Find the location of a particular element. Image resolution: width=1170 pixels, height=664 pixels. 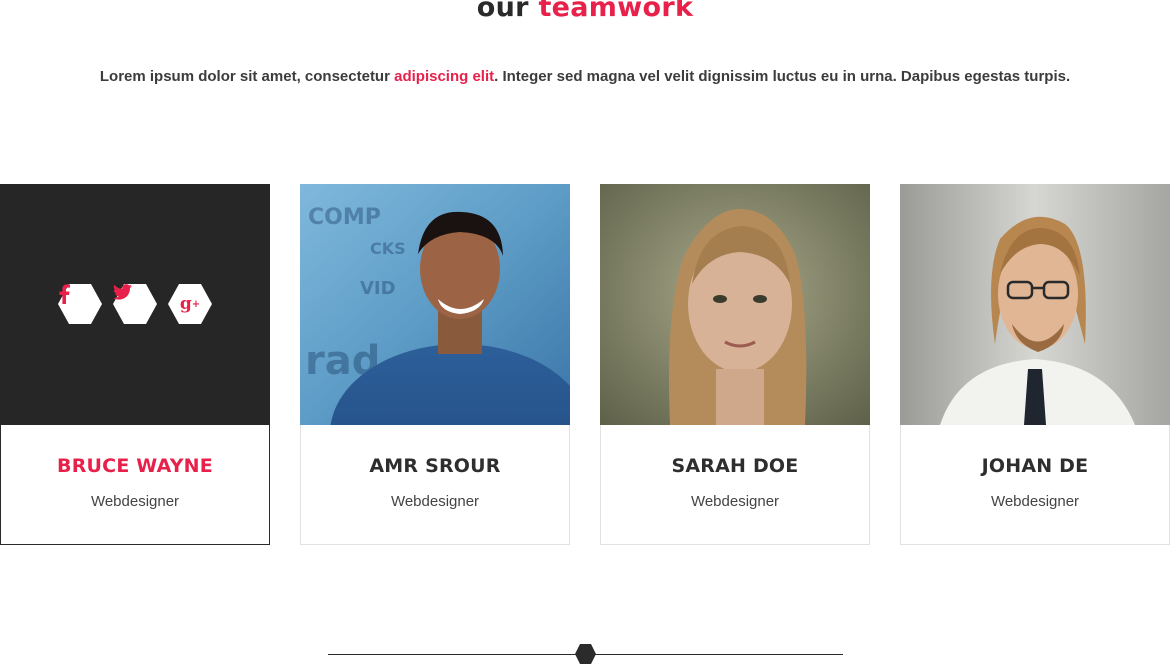

intro-text-before: Lorem ipsum dolor sit amet, consectetur is located at coordinates (247, 76).